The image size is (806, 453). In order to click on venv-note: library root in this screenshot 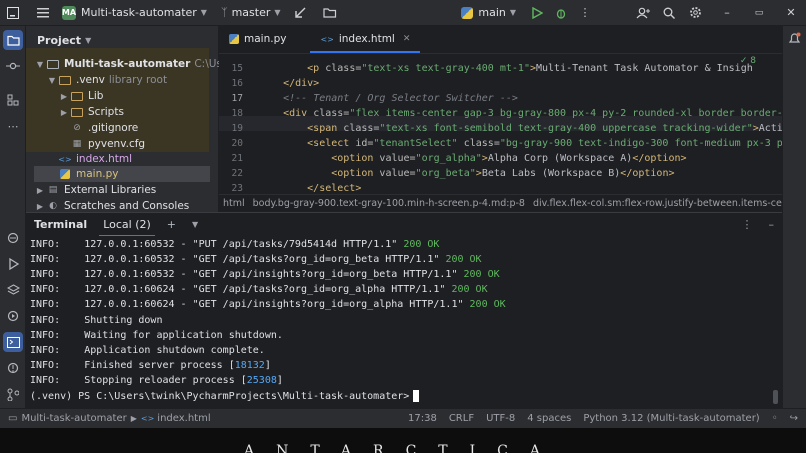, I will do `click(138, 80)`.